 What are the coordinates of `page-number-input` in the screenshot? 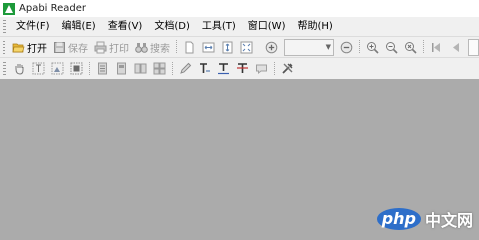 It's located at (473, 47).